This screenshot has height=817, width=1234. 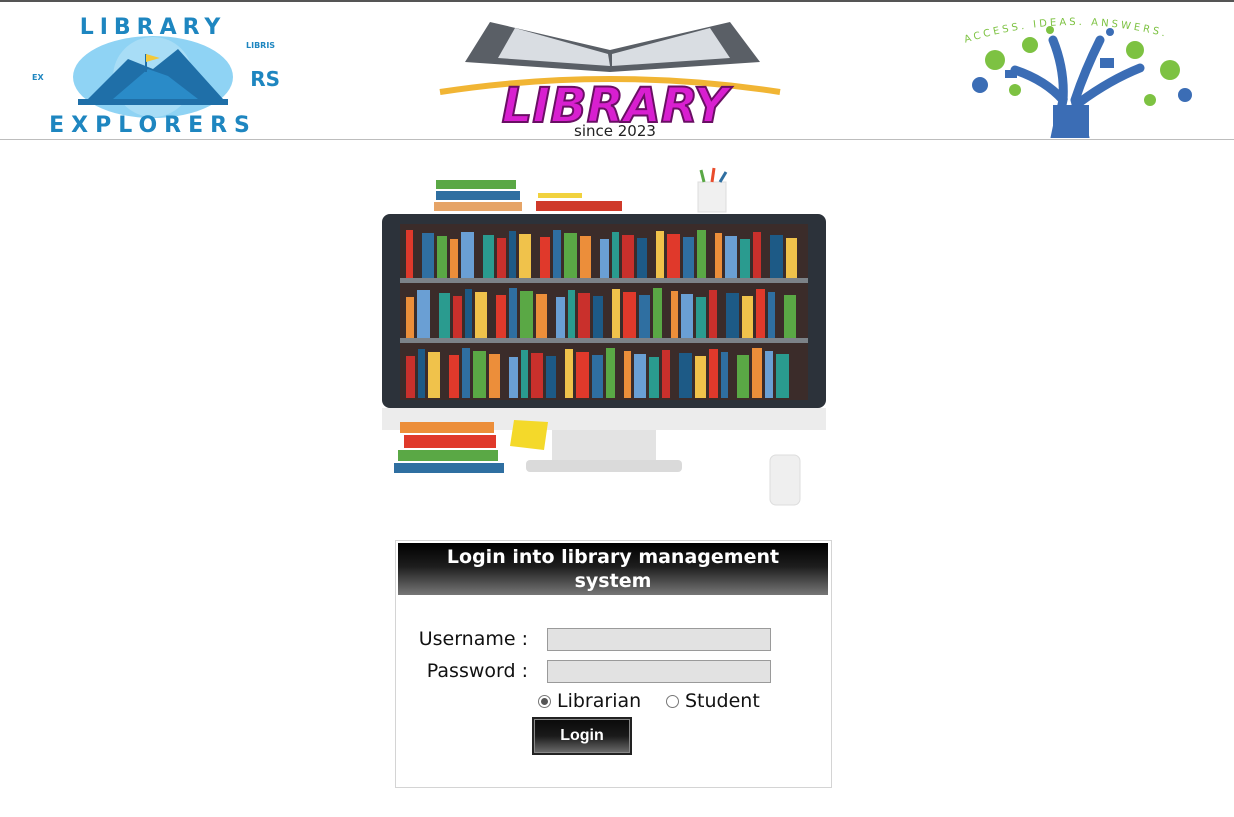 What do you see at coordinates (153, 124) in the screenshot?
I see `svg-text: EXPLORERS` at bounding box center [153, 124].